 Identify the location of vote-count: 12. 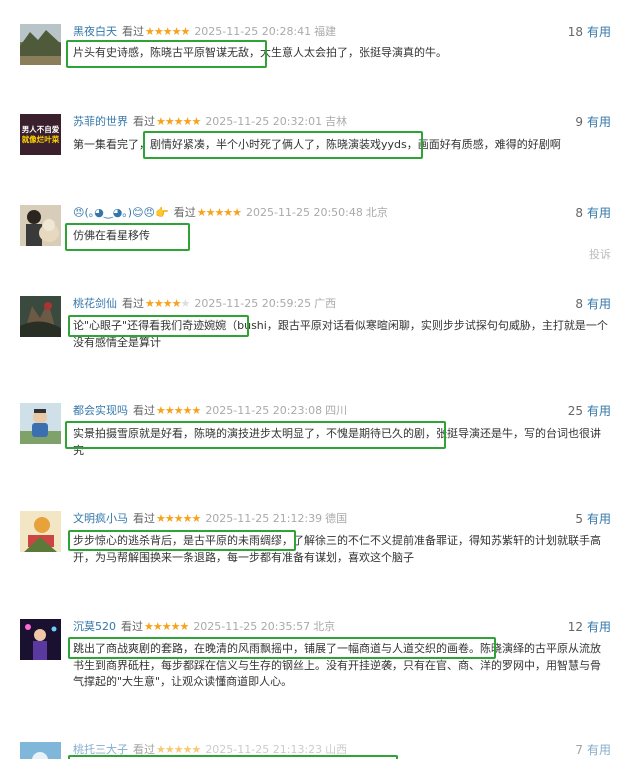
(575, 627).